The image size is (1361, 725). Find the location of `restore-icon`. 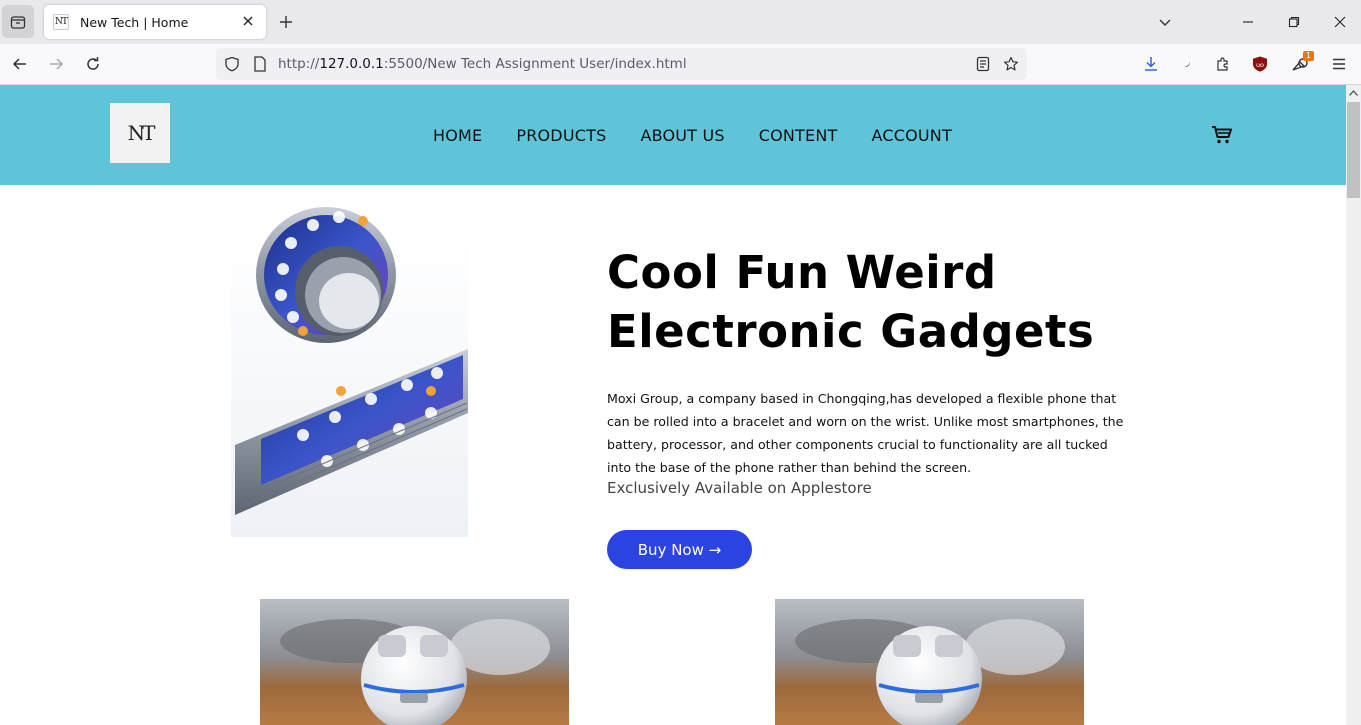

restore-icon is located at coordinates (1294, 22).